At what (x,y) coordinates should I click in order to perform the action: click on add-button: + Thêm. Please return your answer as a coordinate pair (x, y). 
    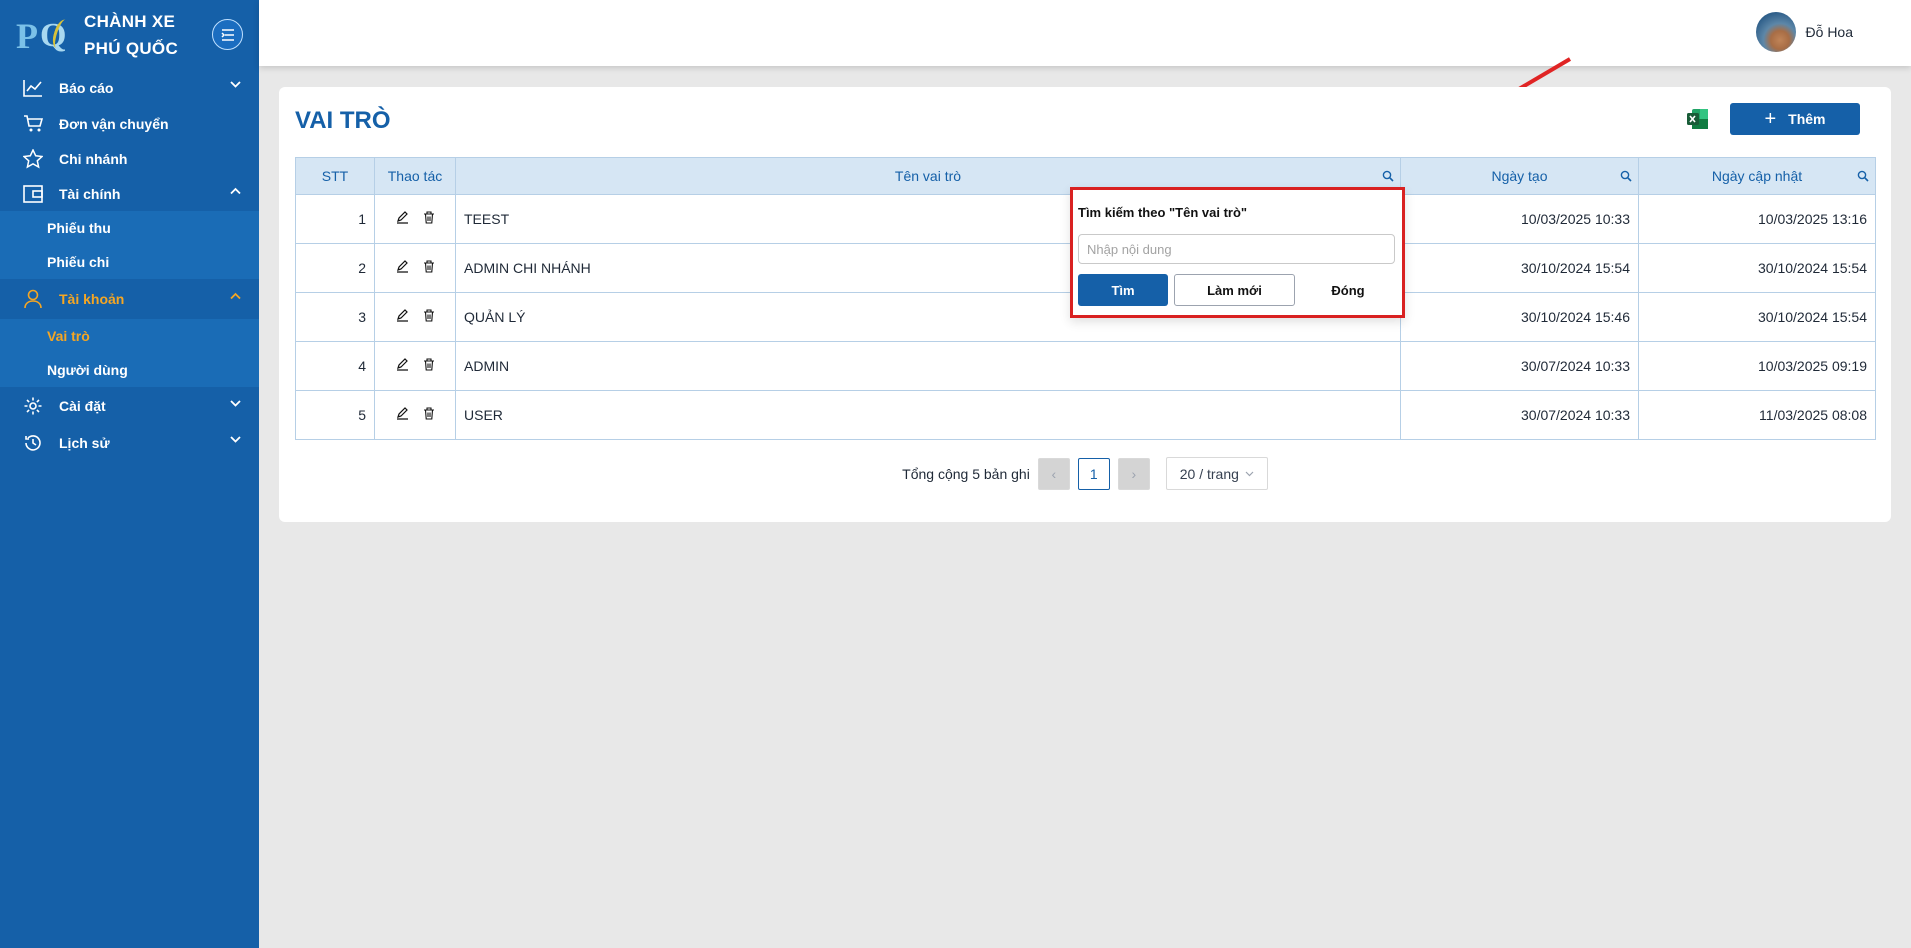
    Looking at the image, I should click on (1795, 119).